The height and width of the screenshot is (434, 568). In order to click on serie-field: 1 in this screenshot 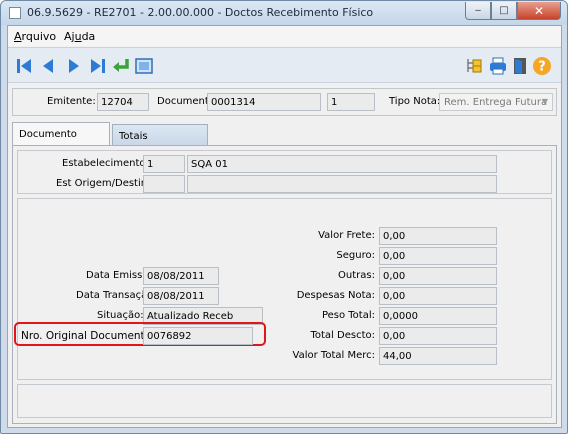, I will do `click(351, 102)`.